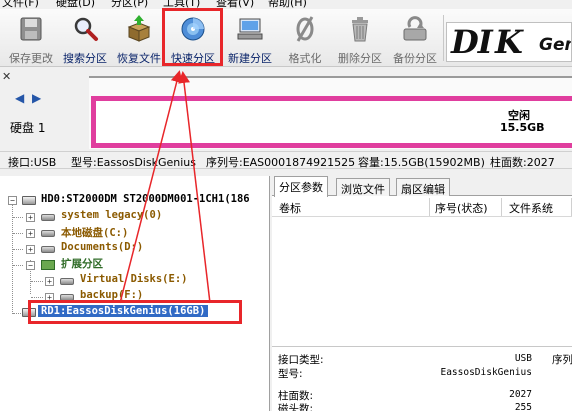 The height and width of the screenshot is (411, 572). I want to click on tree-node-extended: 扩展分区, so click(82, 263).